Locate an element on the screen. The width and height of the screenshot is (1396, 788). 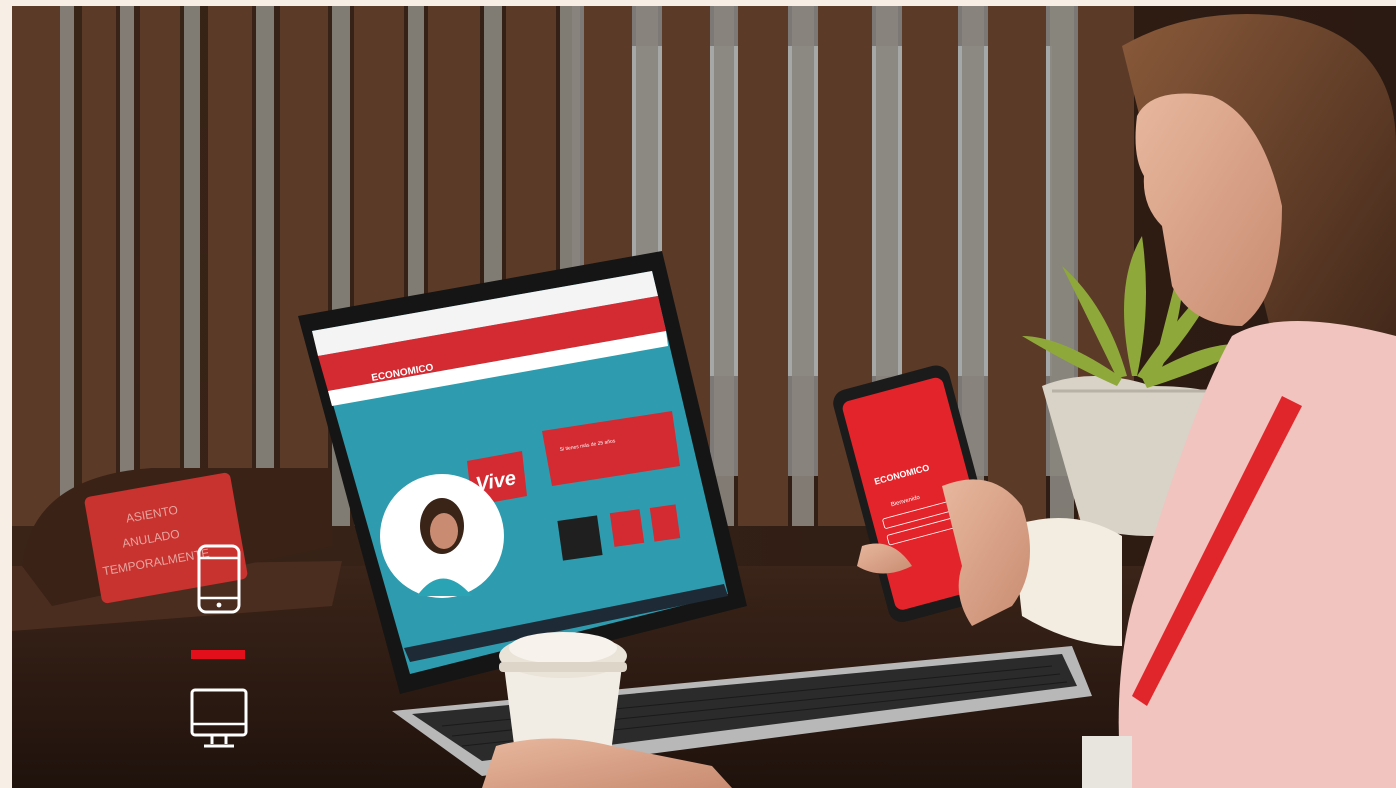
device-icons-overlay is located at coordinates (220, 650).